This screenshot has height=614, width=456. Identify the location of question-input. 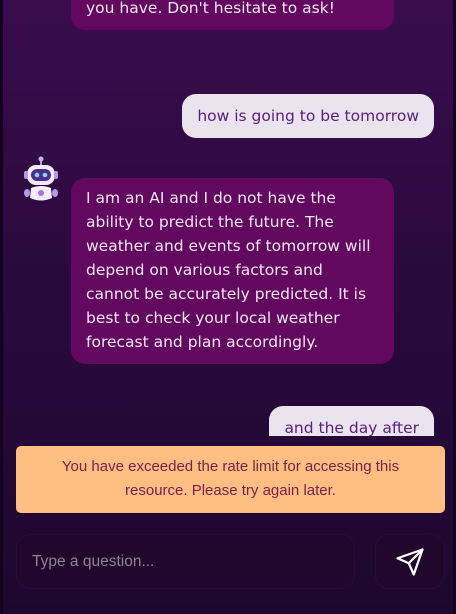
(185, 561).